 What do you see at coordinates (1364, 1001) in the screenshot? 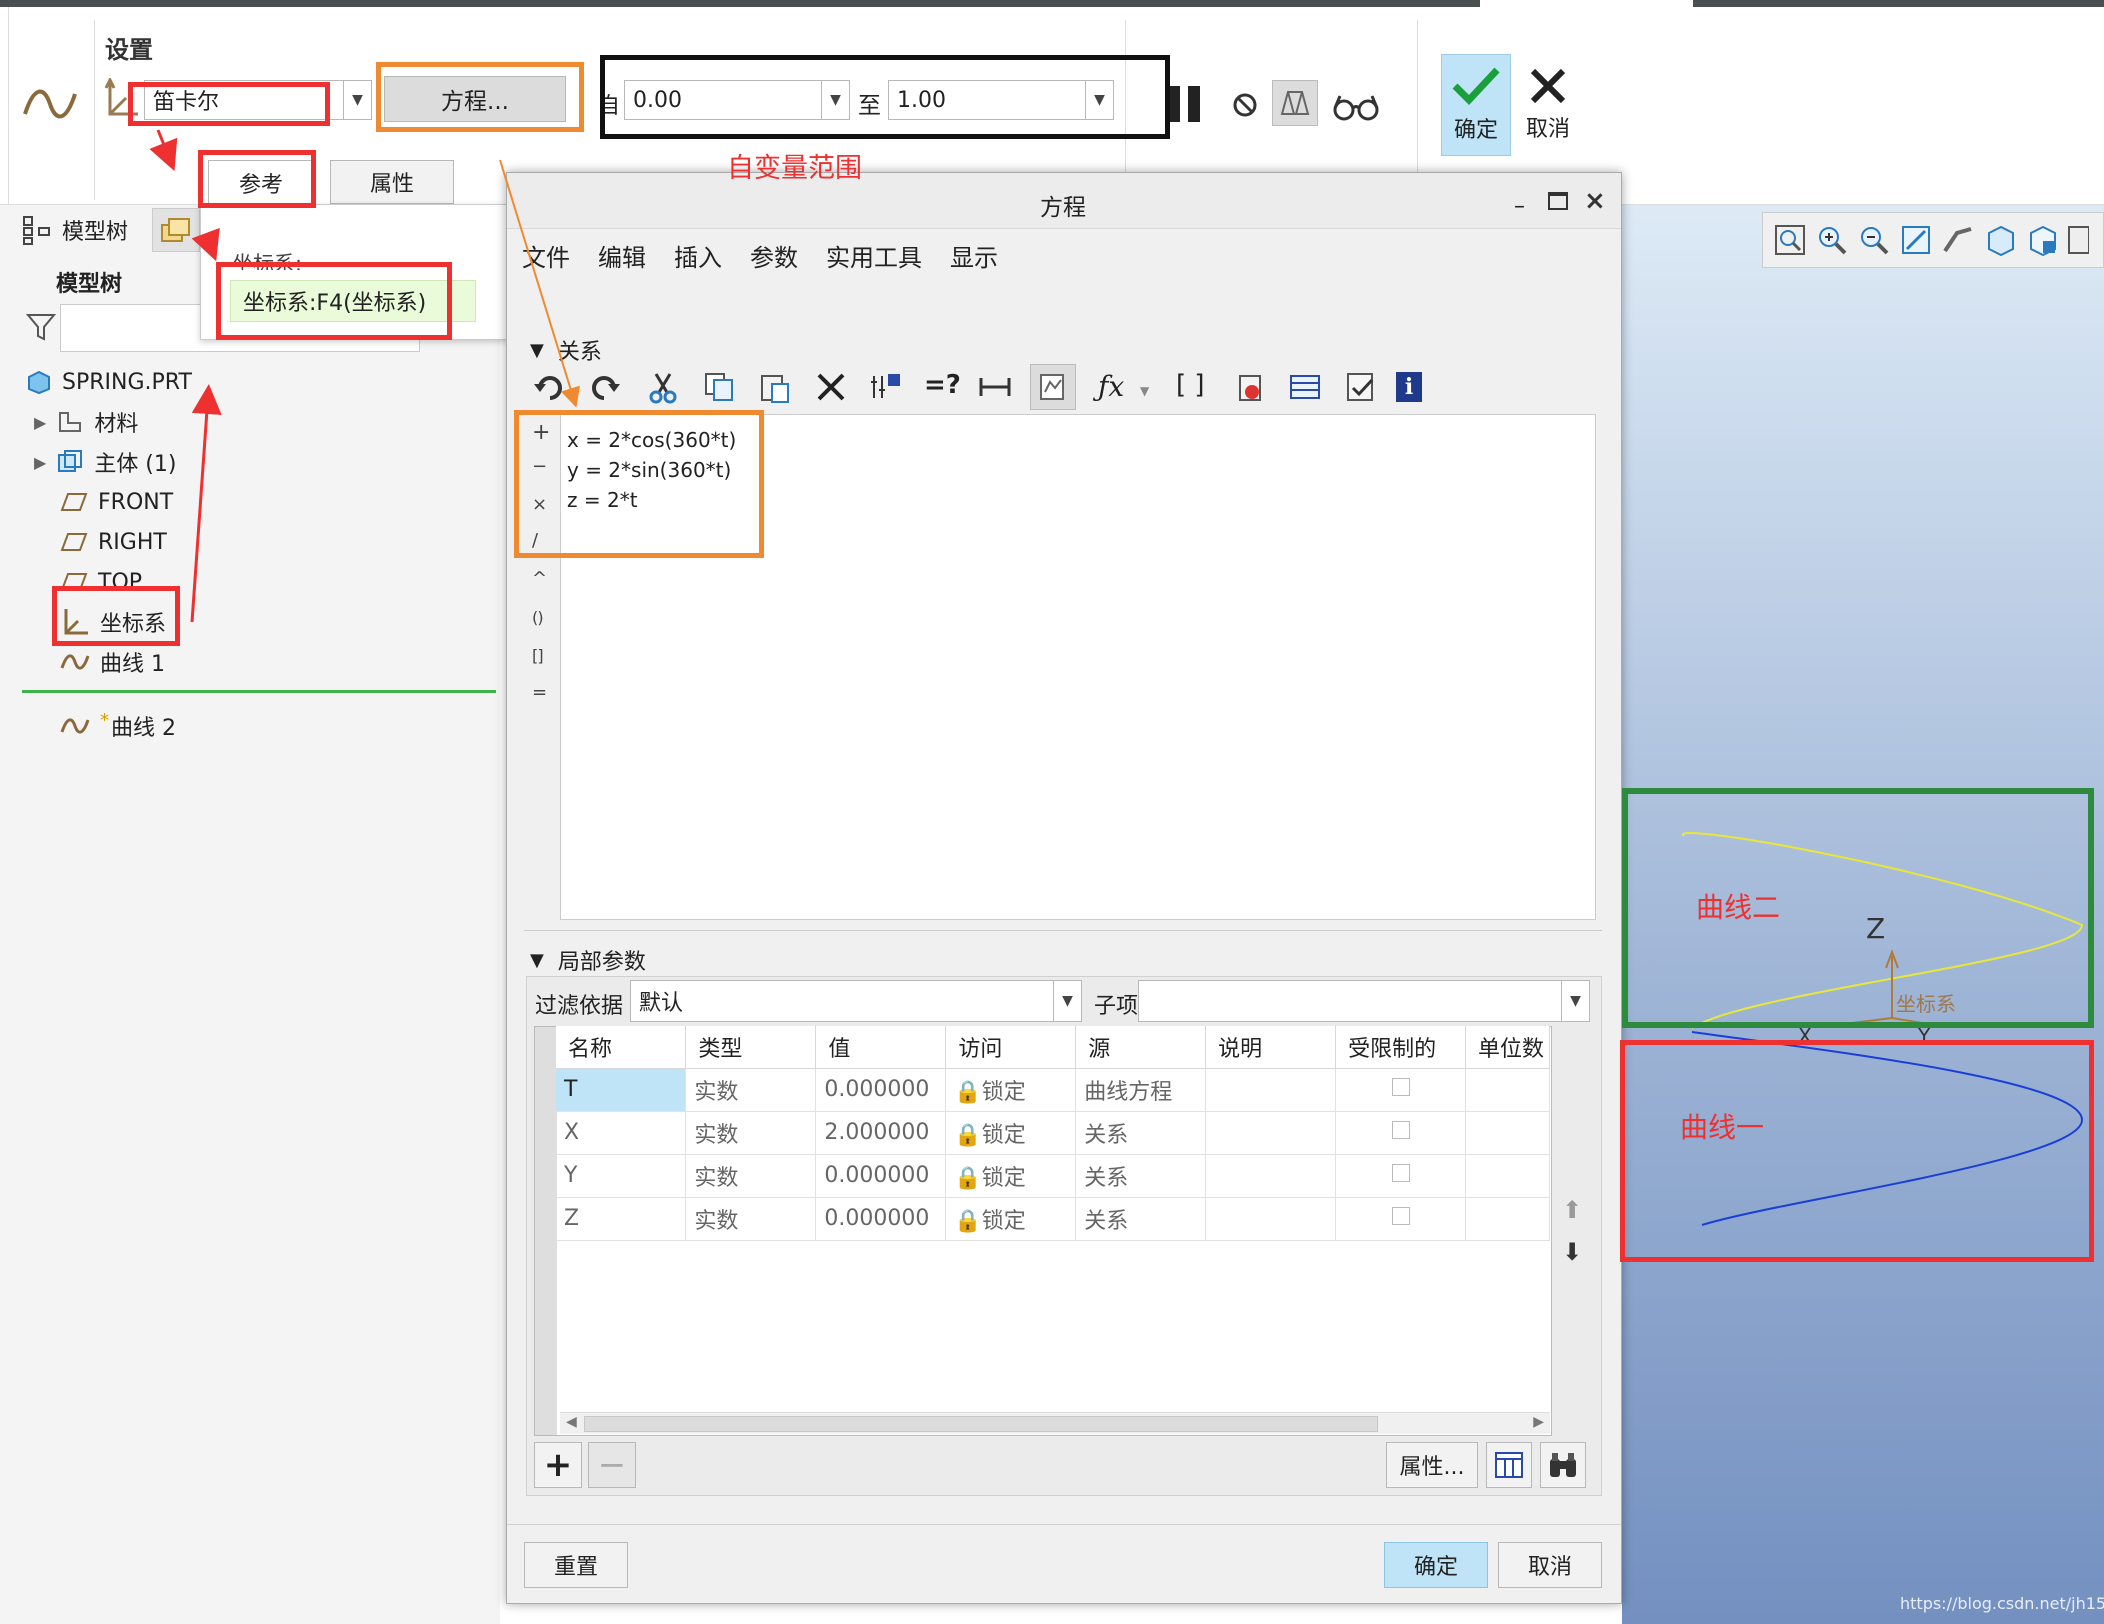
I see `sub-item-select: ▼` at bounding box center [1364, 1001].